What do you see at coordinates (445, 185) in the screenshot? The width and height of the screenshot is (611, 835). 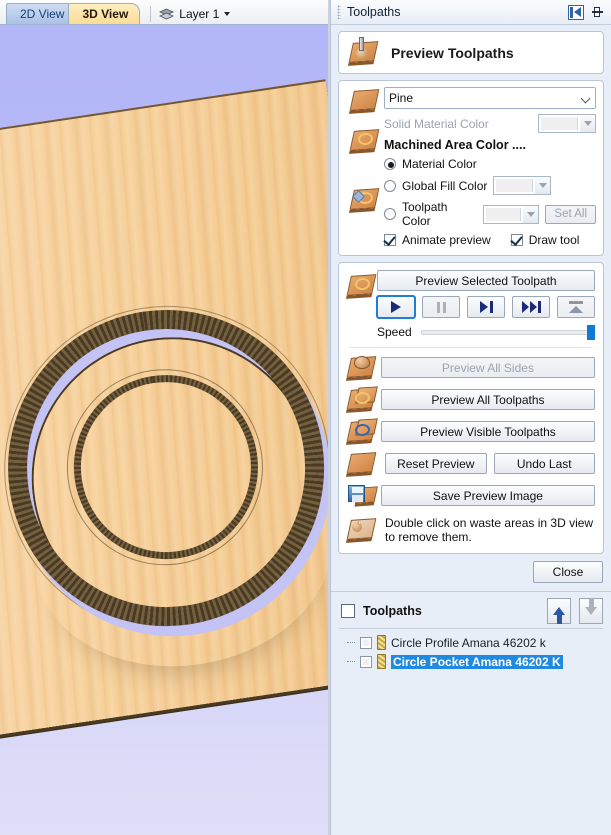 I see `radio-label: Global Fill Color` at bounding box center [445, 185].